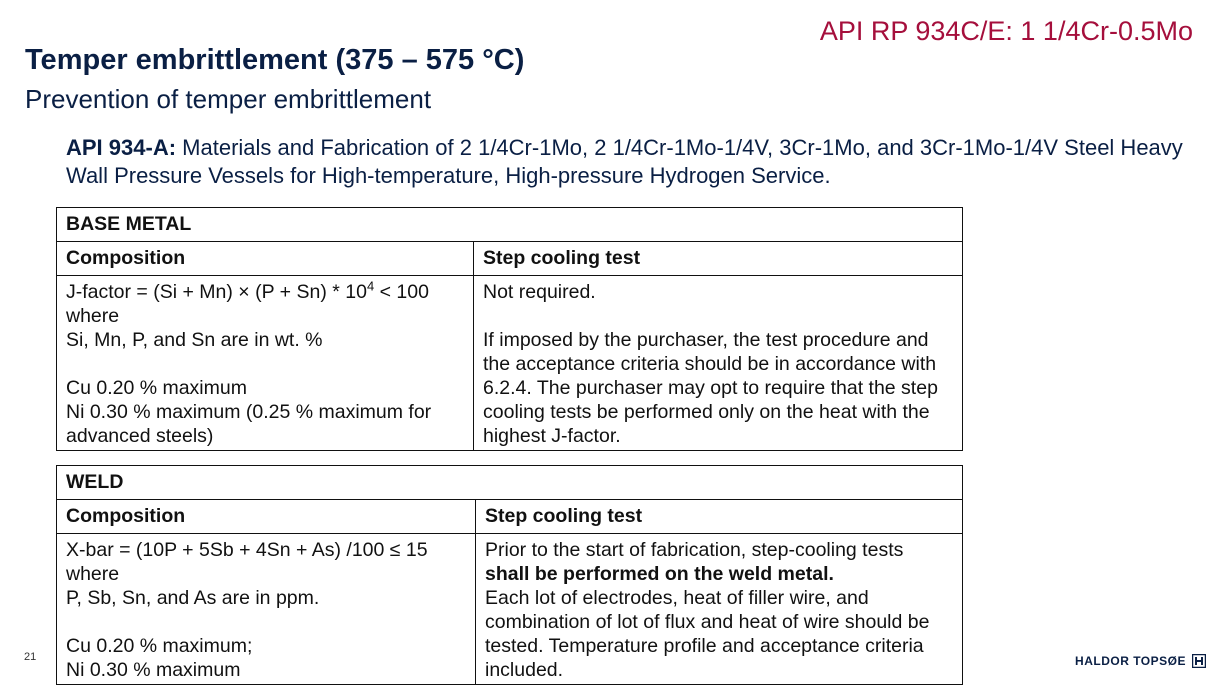  I want to click on weld-step-header: Step cooling test, so click(719, 516).